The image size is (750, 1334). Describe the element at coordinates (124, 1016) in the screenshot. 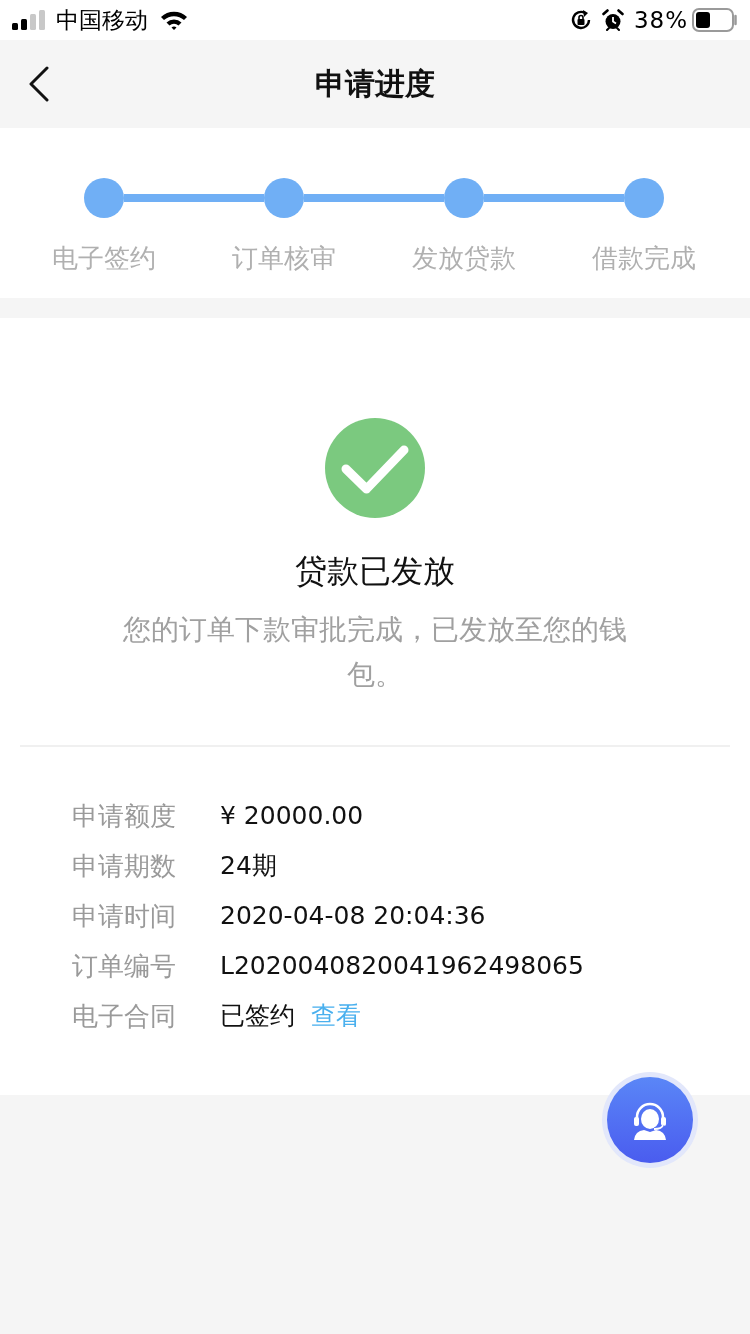

I see `detail-label: 电子合同` at that location.